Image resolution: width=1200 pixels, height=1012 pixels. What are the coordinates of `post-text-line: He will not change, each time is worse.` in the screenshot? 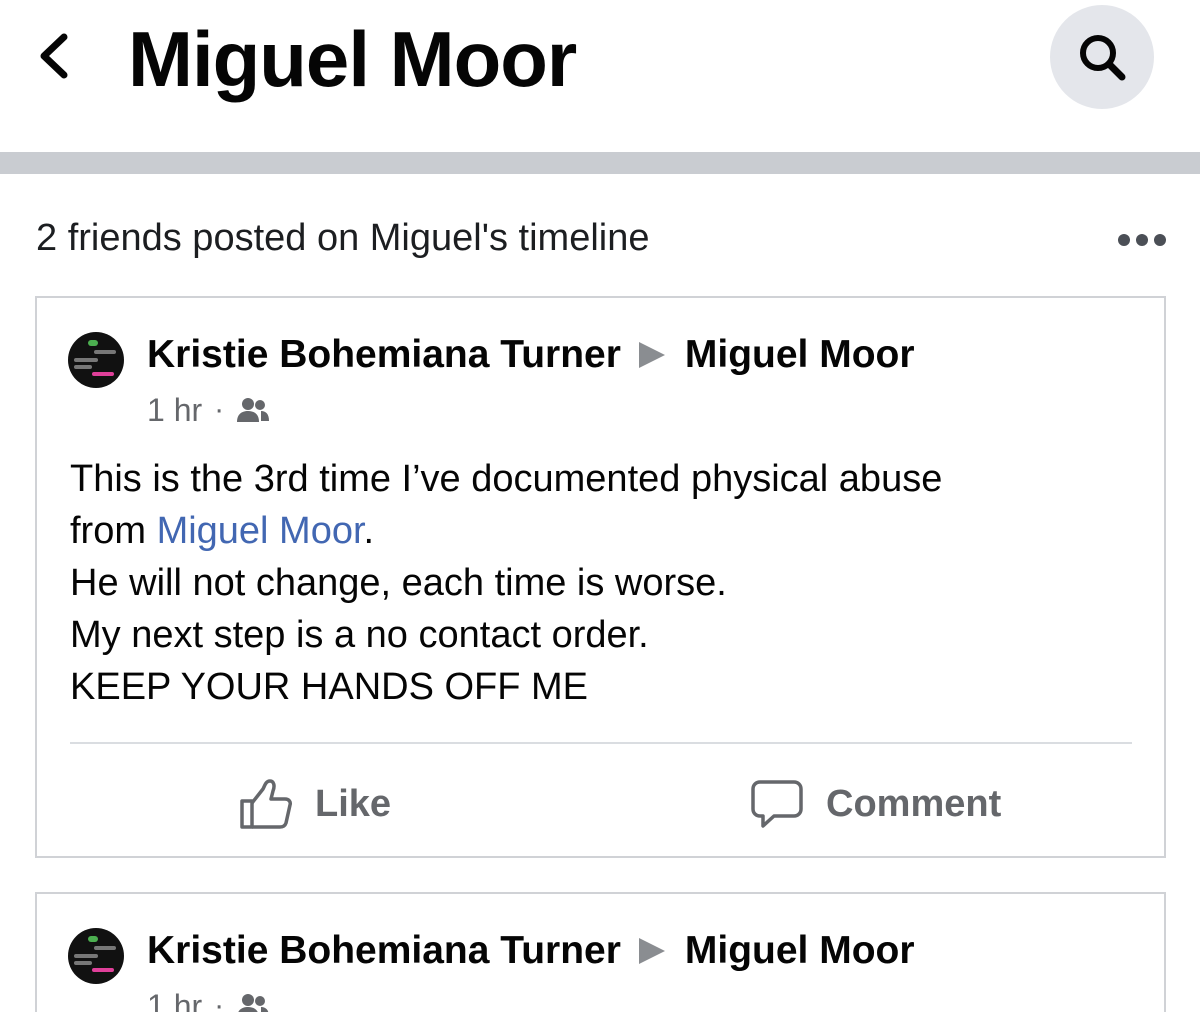 It's located at (398, 583).